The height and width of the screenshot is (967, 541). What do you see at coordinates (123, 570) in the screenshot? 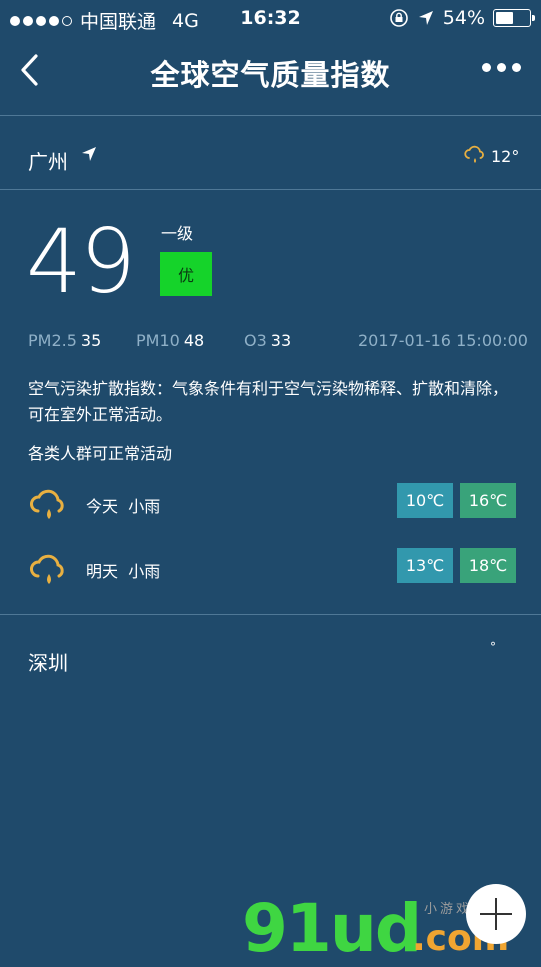
I see `forecast-label: 明天 小雨` at bounding box center [123, 570].